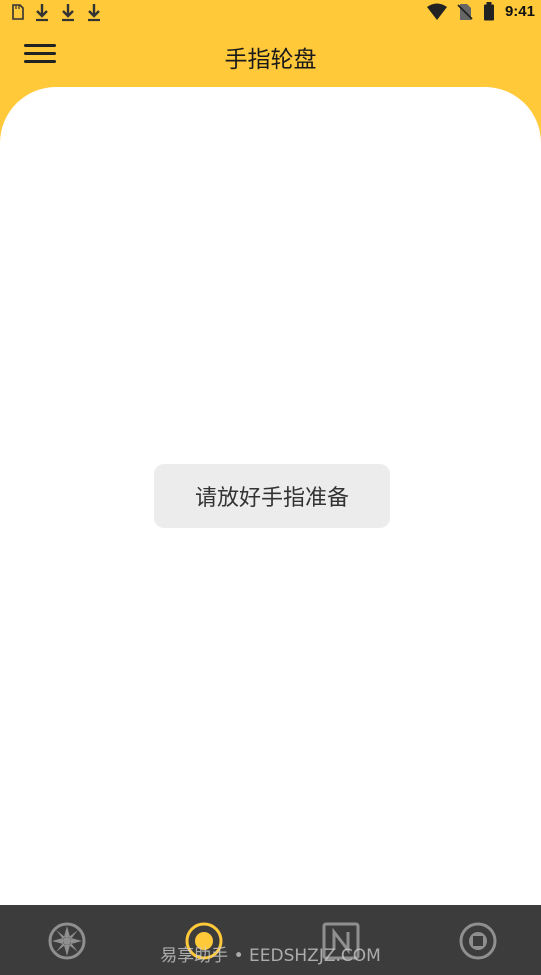 This screenshot has width=541, height=975. Describe the element at coordinates (519, 11) in the screenshot. I see `status-time: 9:41` at that location.